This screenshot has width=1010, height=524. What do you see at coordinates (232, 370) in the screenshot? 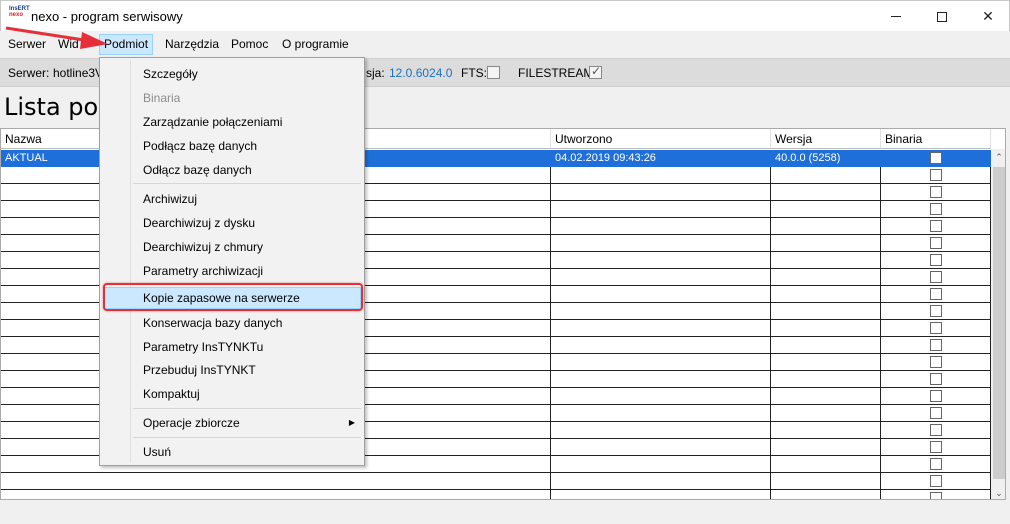
I see `menu-item-przebuduj-instynkt: Przebuduj InsTYNKT` at bounding box center [232, 370].